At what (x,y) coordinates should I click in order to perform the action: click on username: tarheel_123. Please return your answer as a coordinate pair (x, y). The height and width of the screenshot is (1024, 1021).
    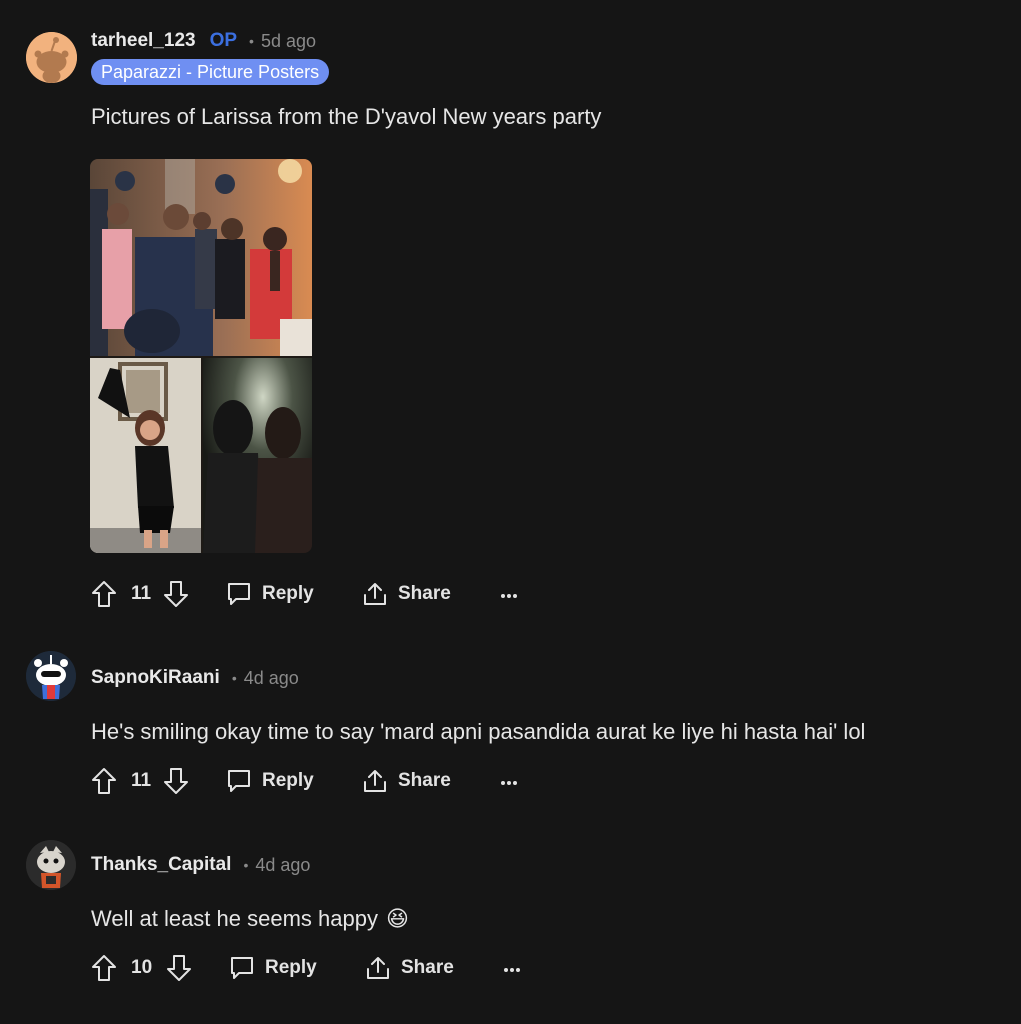
    Looking at the image, I should click on (143, 41).